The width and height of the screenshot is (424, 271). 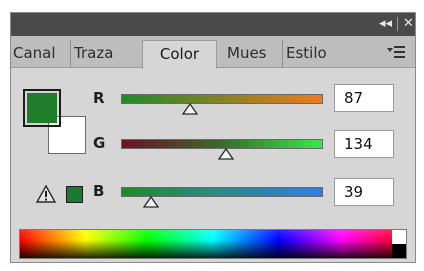 What do you see at coordinates (74, 194) in the screenshot?
I see `out-of-gamut-swatch` at bounding box center [74, 194].